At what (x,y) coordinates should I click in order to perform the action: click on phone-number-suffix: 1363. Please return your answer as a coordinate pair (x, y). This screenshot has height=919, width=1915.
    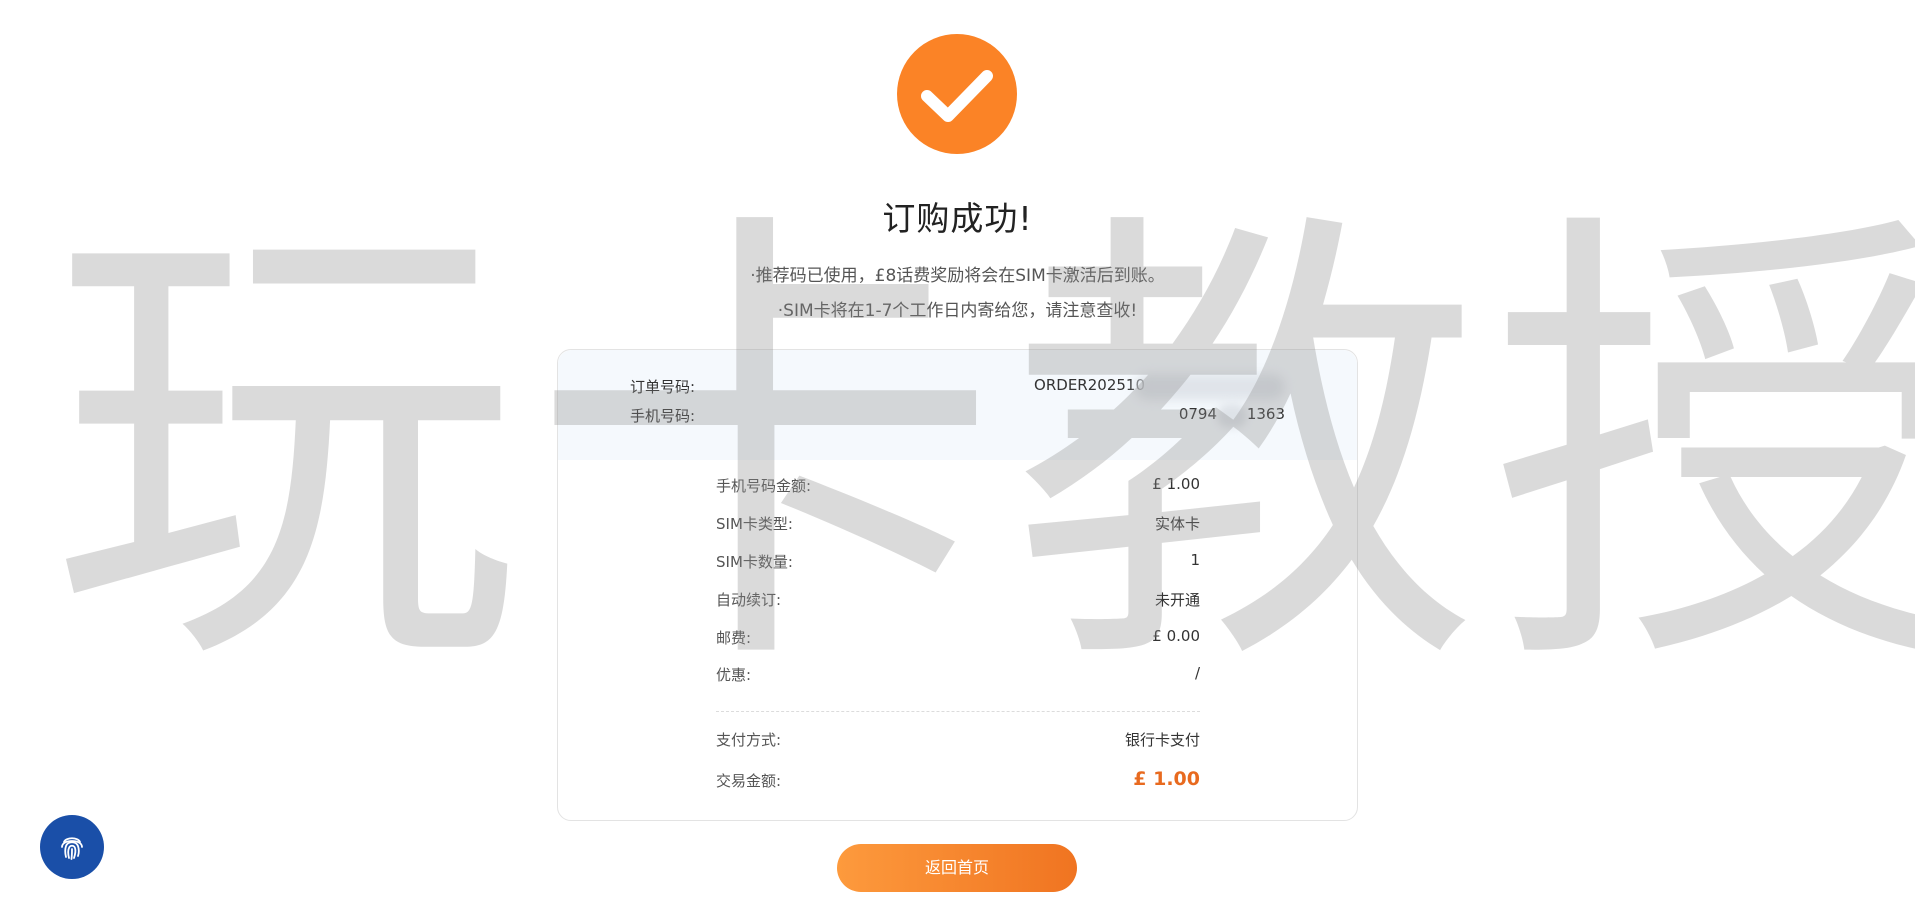
    Looking at the image, I should click on (1265, 414).